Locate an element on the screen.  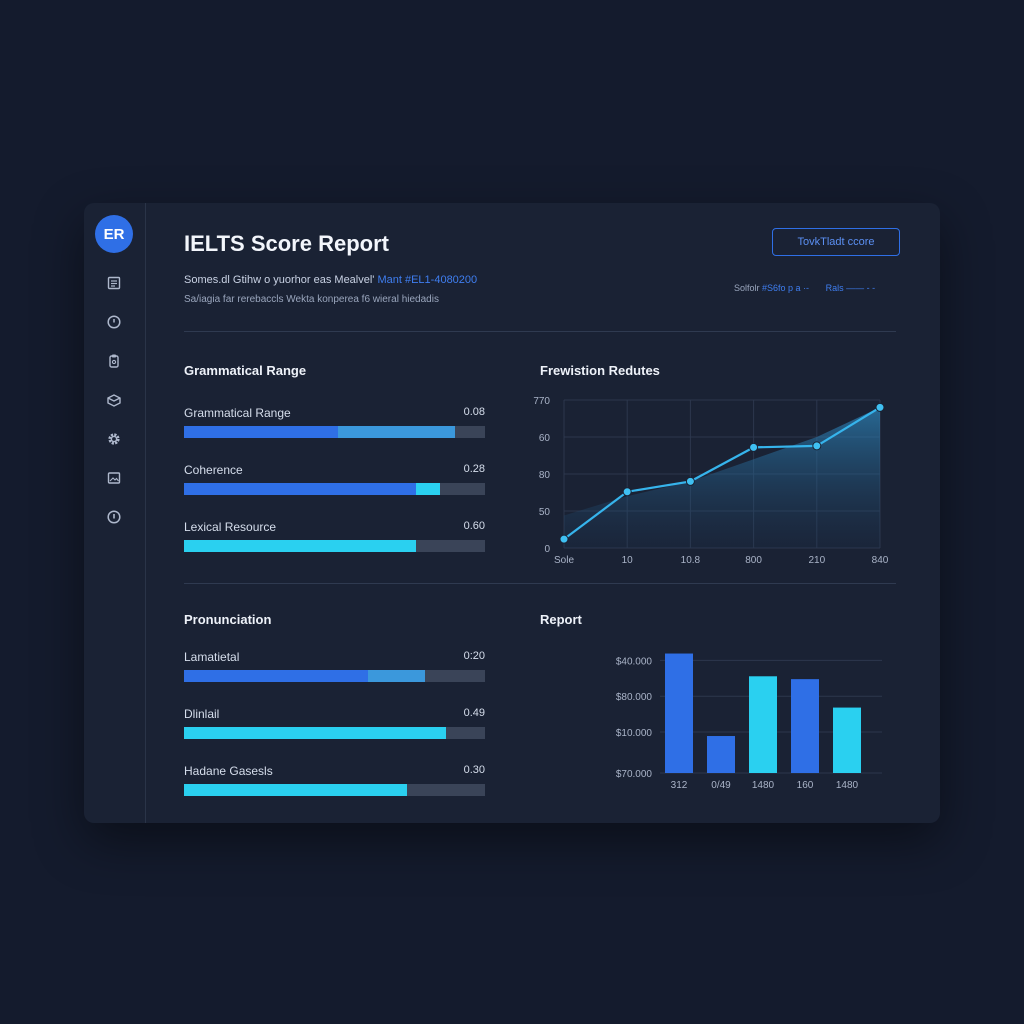
report-meta-text: Somes.dl Gtihw o yuorhor eas Mealvel' is located at coordinates (279, 280).